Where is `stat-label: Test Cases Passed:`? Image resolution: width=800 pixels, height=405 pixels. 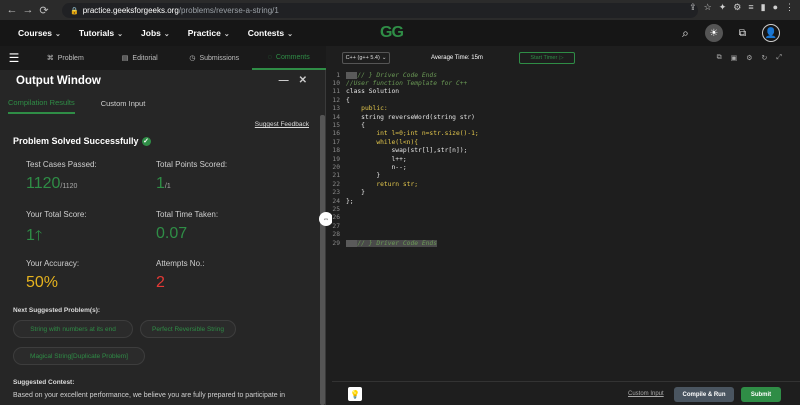 stat-label: Test Cases Passed: is located at coordinates (61, 164).